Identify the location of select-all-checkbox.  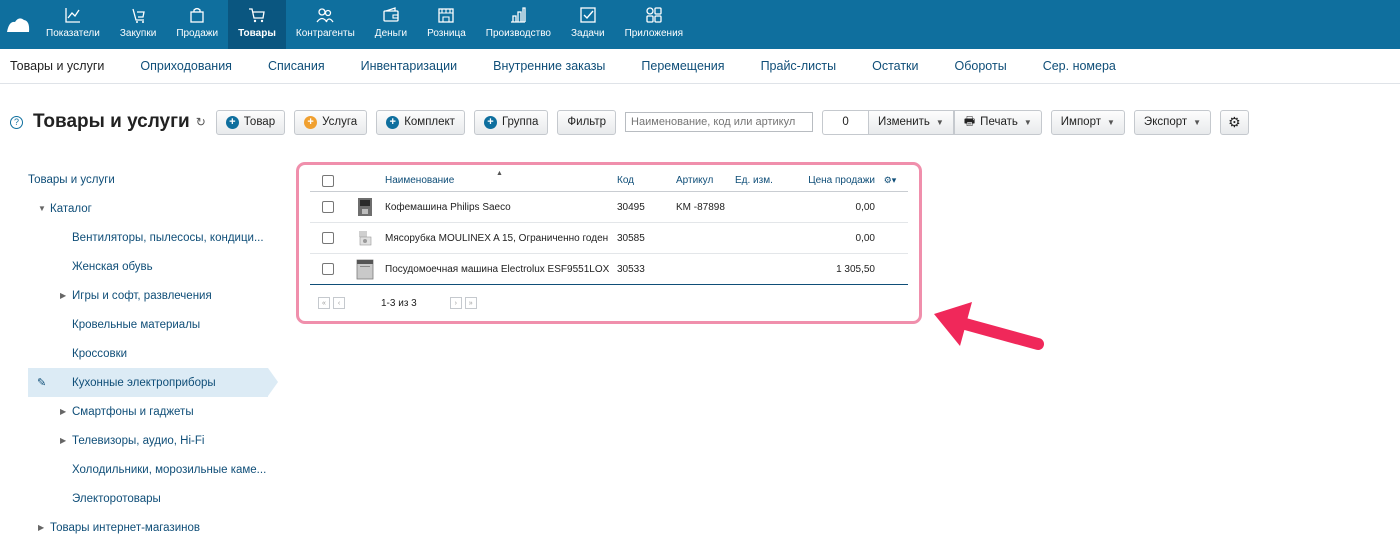
(327, 180).